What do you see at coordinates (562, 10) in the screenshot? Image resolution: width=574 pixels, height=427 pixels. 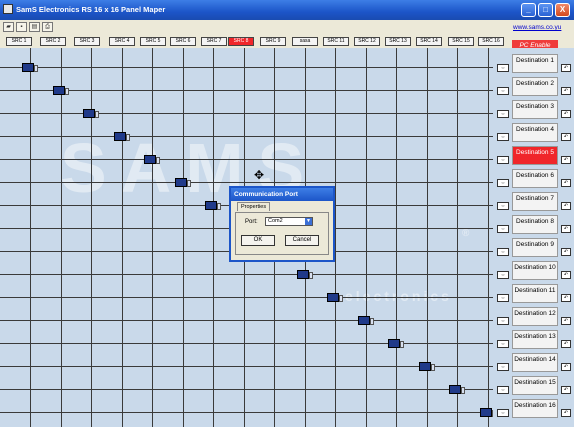 I see `close-button: X` at bounding box center [562, 10].